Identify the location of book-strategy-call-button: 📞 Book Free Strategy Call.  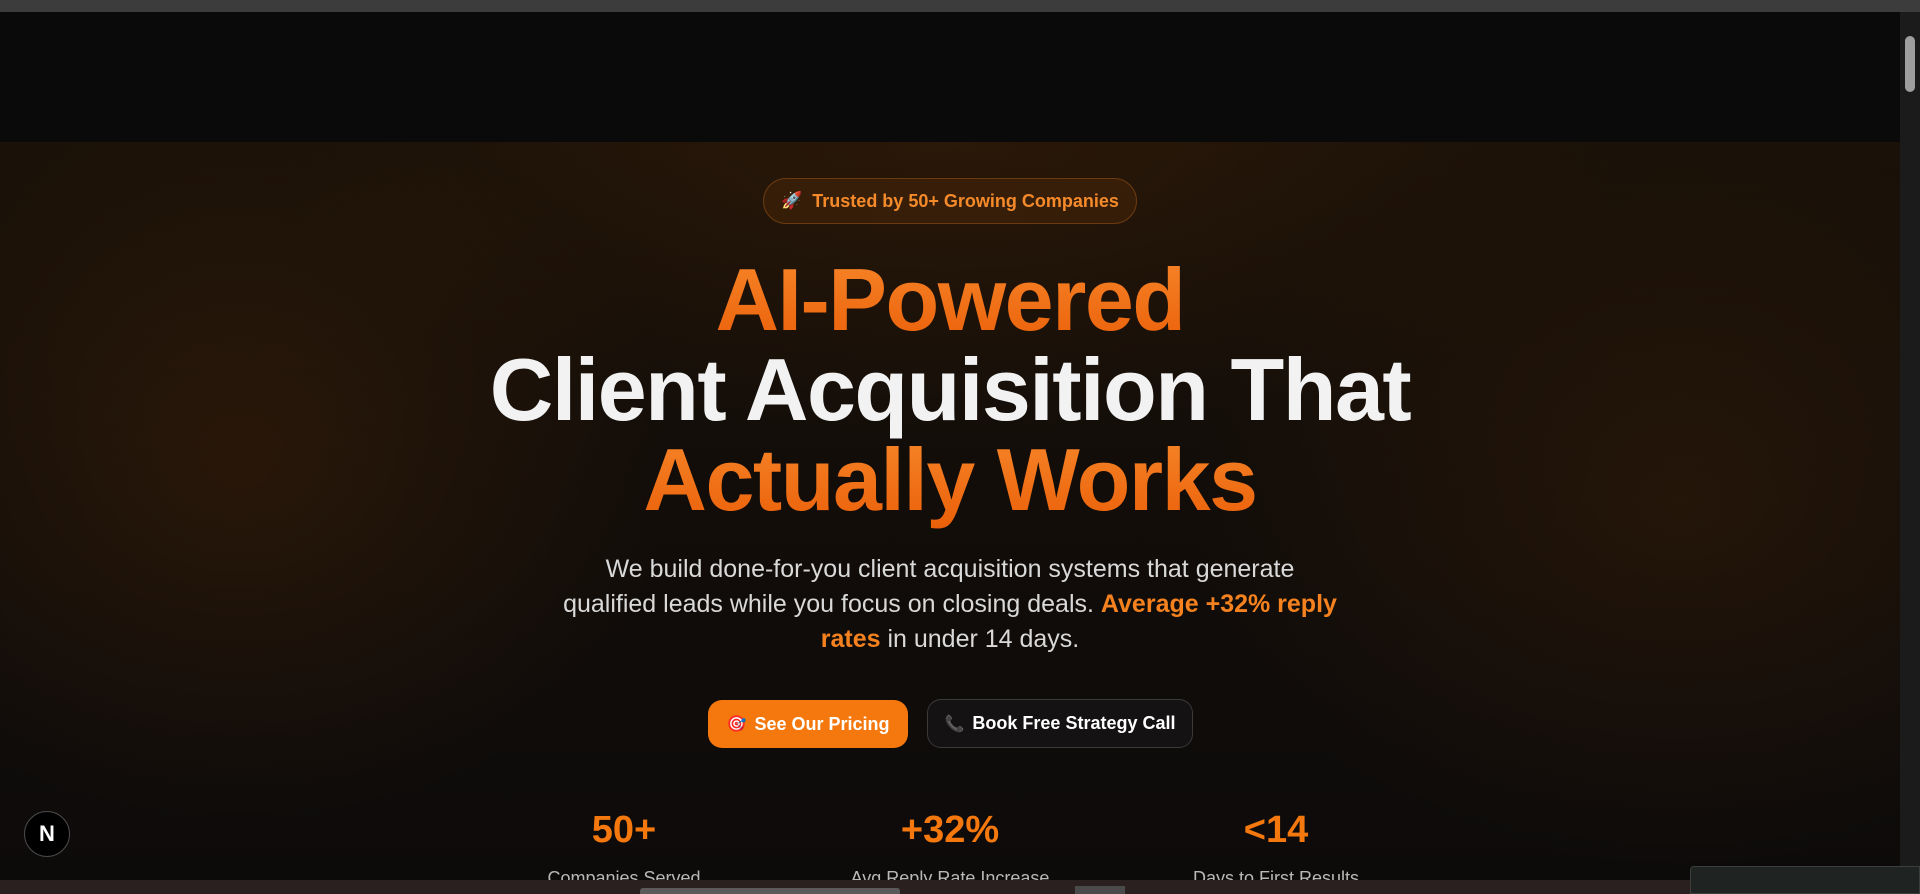
(1060, 723).